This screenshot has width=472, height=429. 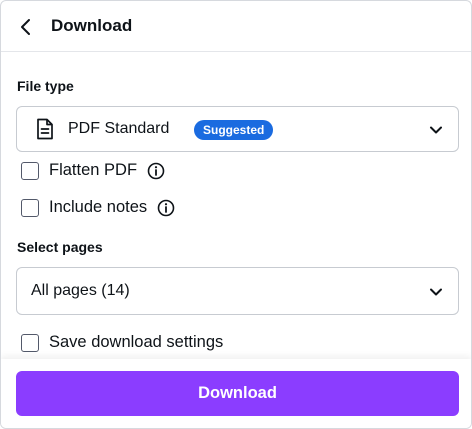 What do you see at coordinates (60, 247) in the screenshot?
I see `select-pages-label: Select pages` at bounding box center [60, 247].